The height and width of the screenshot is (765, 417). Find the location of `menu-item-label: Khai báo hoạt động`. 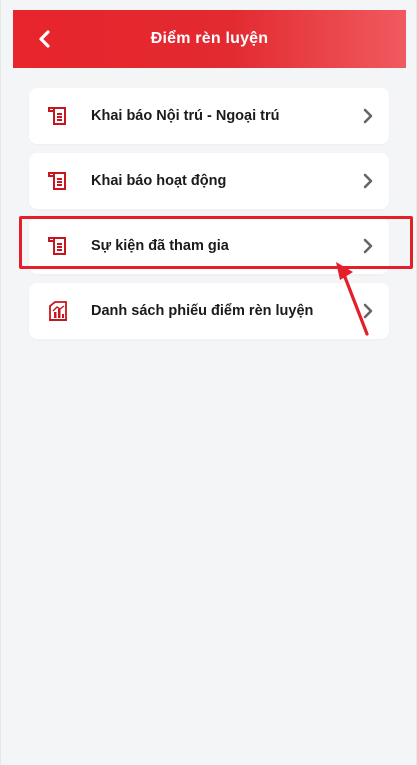

menu-item-label: Khai báo hoạt động is located at coordinates (159, 181).